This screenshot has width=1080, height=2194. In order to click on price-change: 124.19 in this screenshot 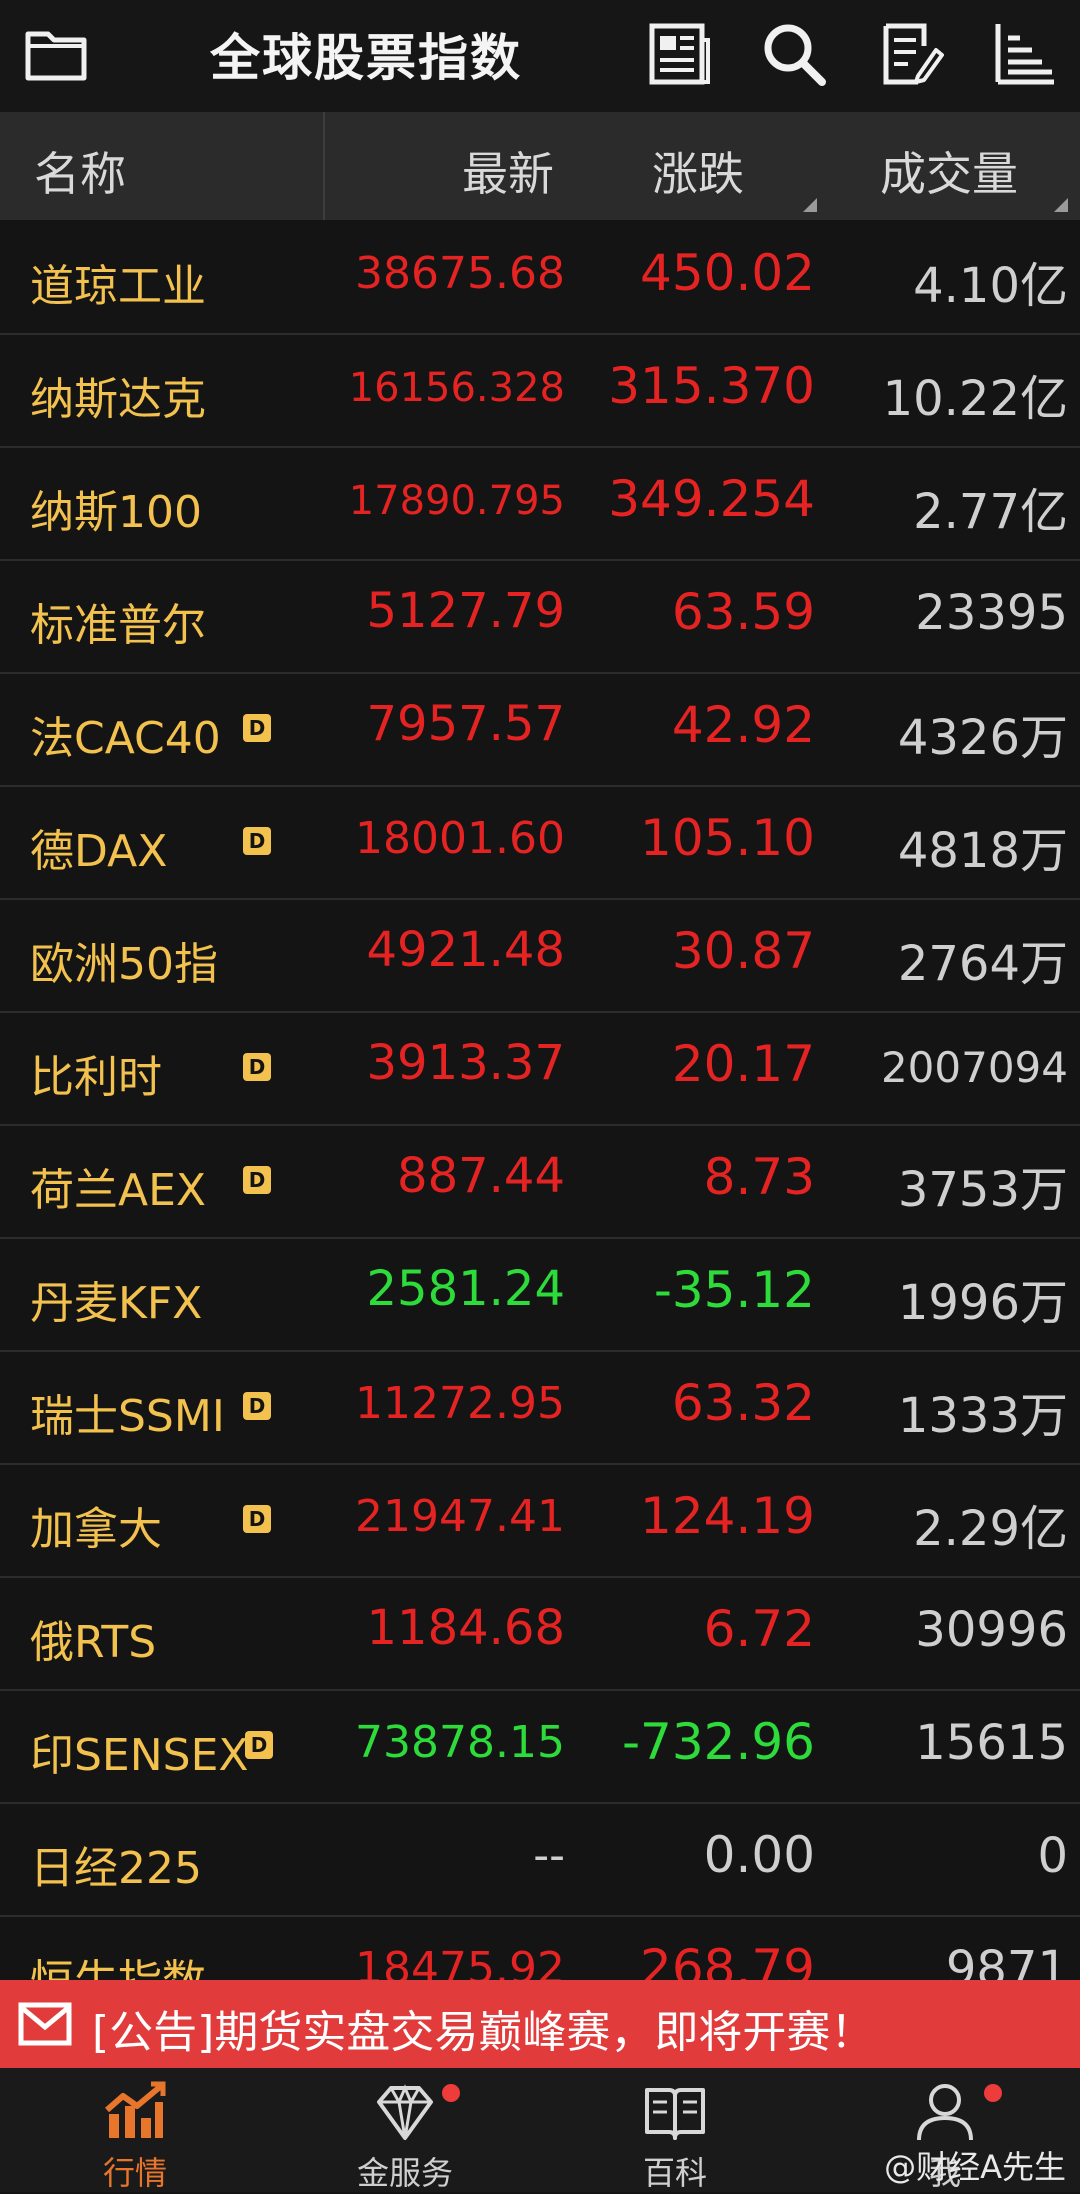, I will do `click(727, 1516)`.